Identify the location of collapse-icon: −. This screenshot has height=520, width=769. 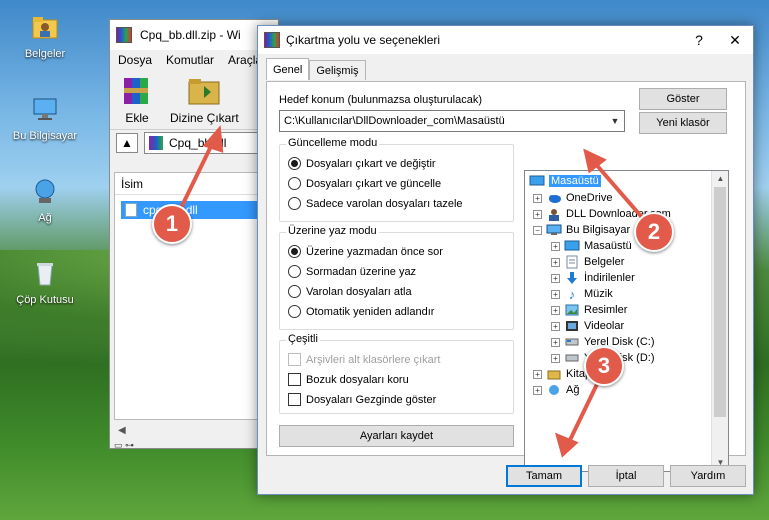
(537, 230).